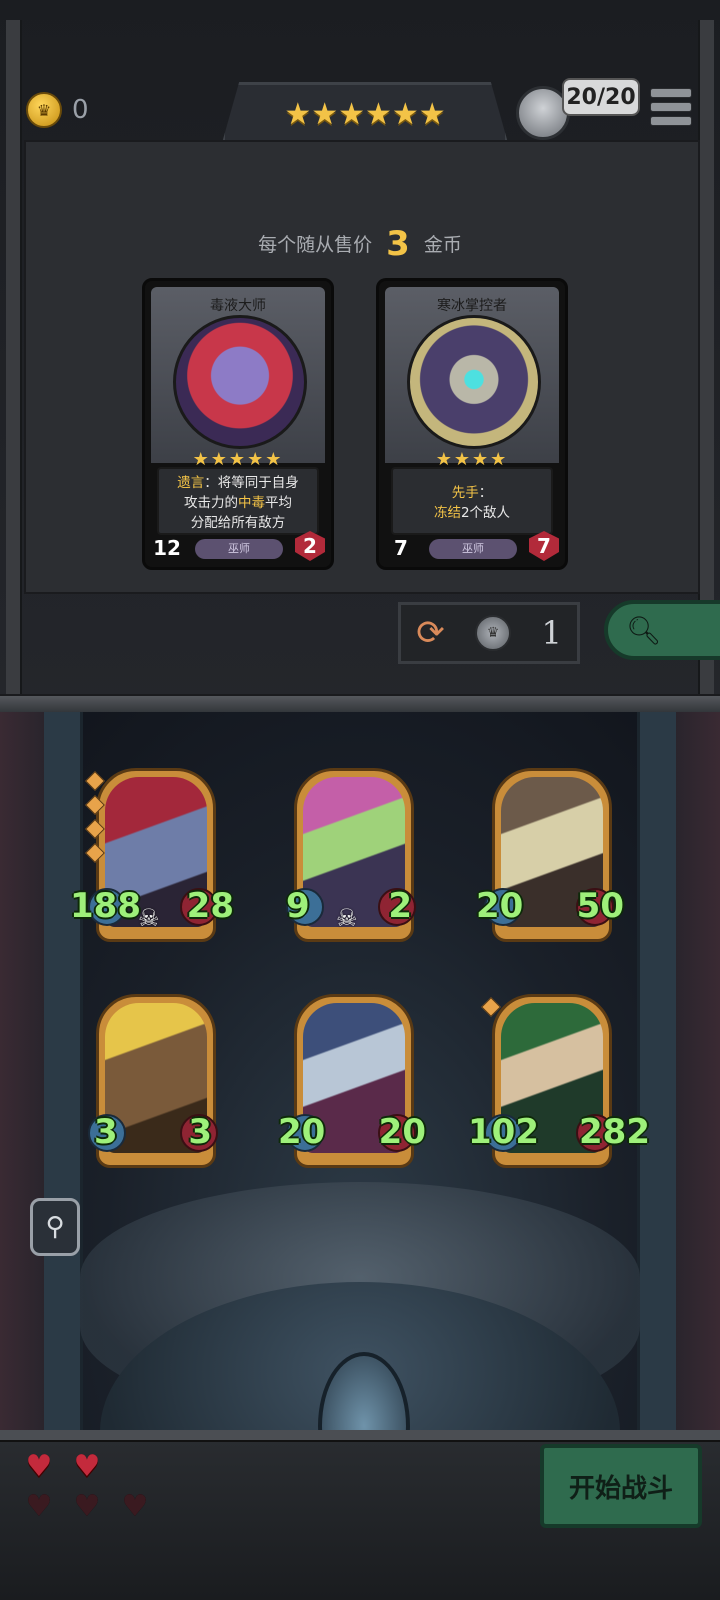  What do you see at coordinates (63, 1092) in the screenshot?
I see `left-pillar` at bounding box center [63, 1092].